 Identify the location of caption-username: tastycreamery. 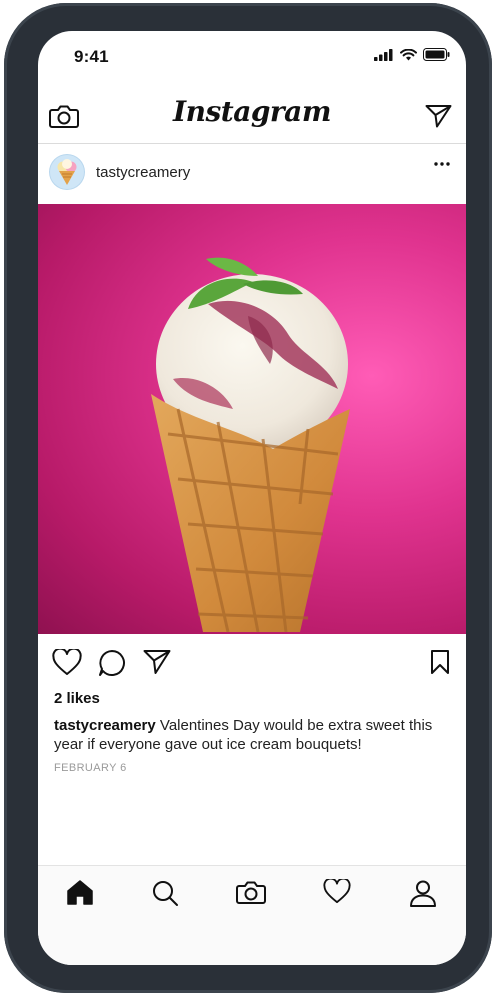
(105, 725).